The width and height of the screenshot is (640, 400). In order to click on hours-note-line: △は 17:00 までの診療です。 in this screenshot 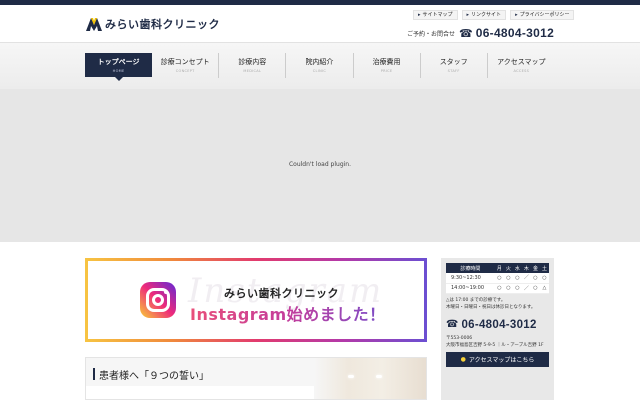, I will do `click(476, 300)`.